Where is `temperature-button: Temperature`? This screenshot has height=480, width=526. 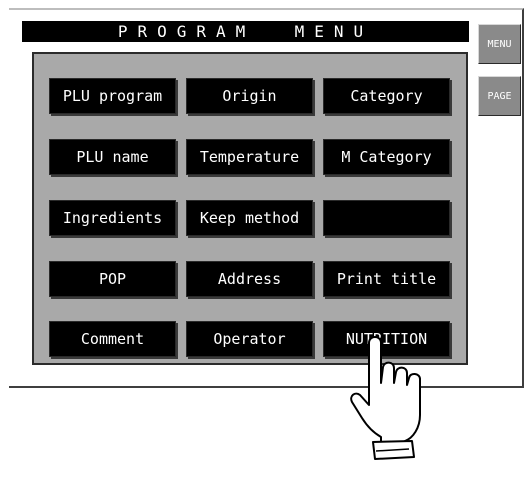 temperature-button: Temperature is located at coordinates (249, 157).